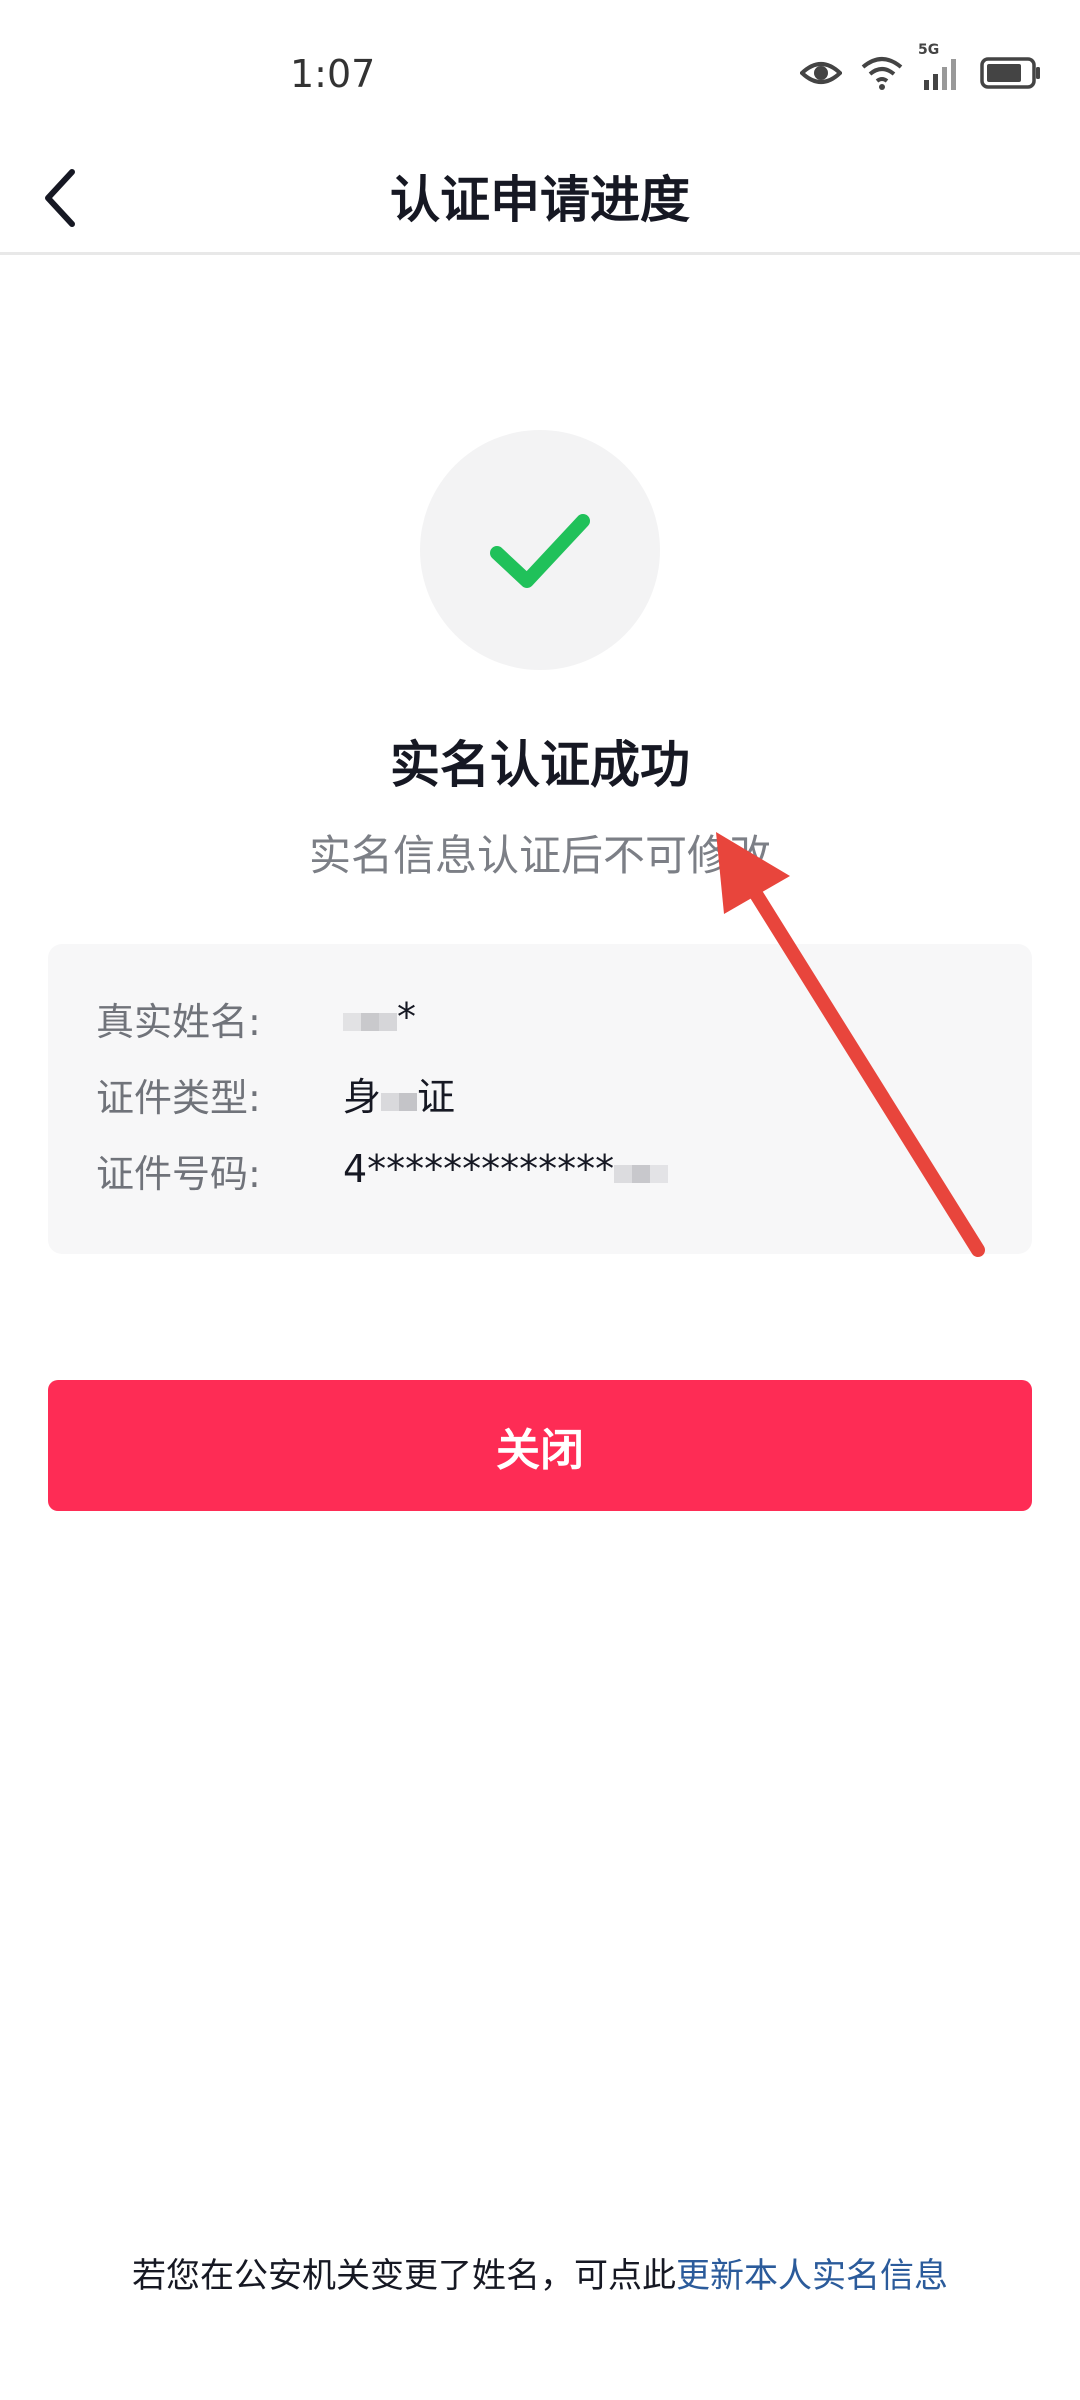  What do you see at coordinates (641, 1171) in the screenshot?
I see `blurred-number` at bounding box center [641, 1171].